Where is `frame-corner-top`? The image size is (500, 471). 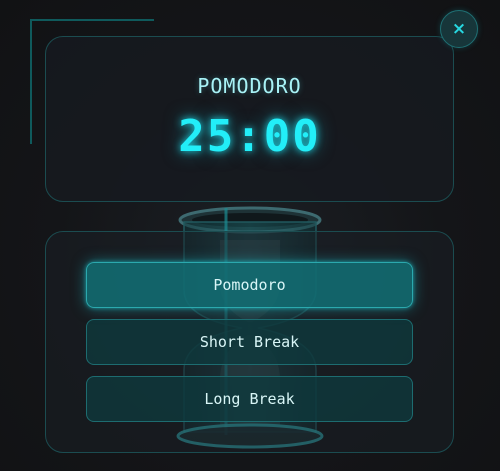 frame-corner-top is located at coordinates (92, 20).